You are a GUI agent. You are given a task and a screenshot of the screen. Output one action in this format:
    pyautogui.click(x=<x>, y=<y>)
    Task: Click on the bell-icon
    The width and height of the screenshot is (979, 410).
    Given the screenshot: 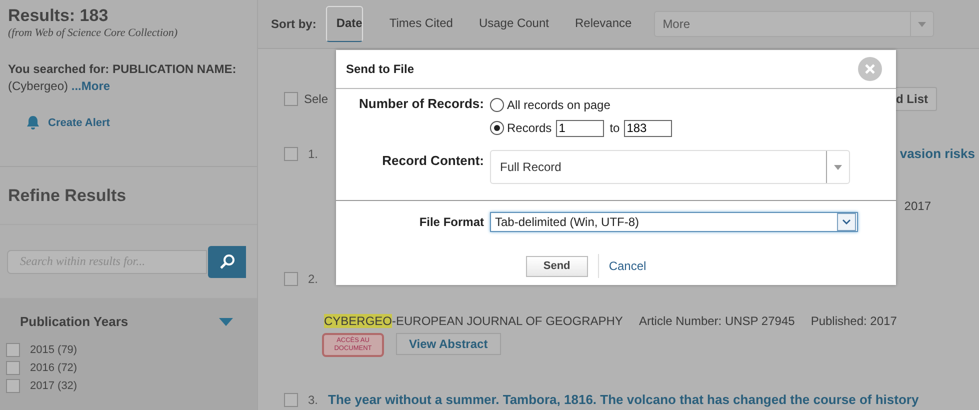 What is the action you would take?
    pyautogui.click(x=33, y=122)
    